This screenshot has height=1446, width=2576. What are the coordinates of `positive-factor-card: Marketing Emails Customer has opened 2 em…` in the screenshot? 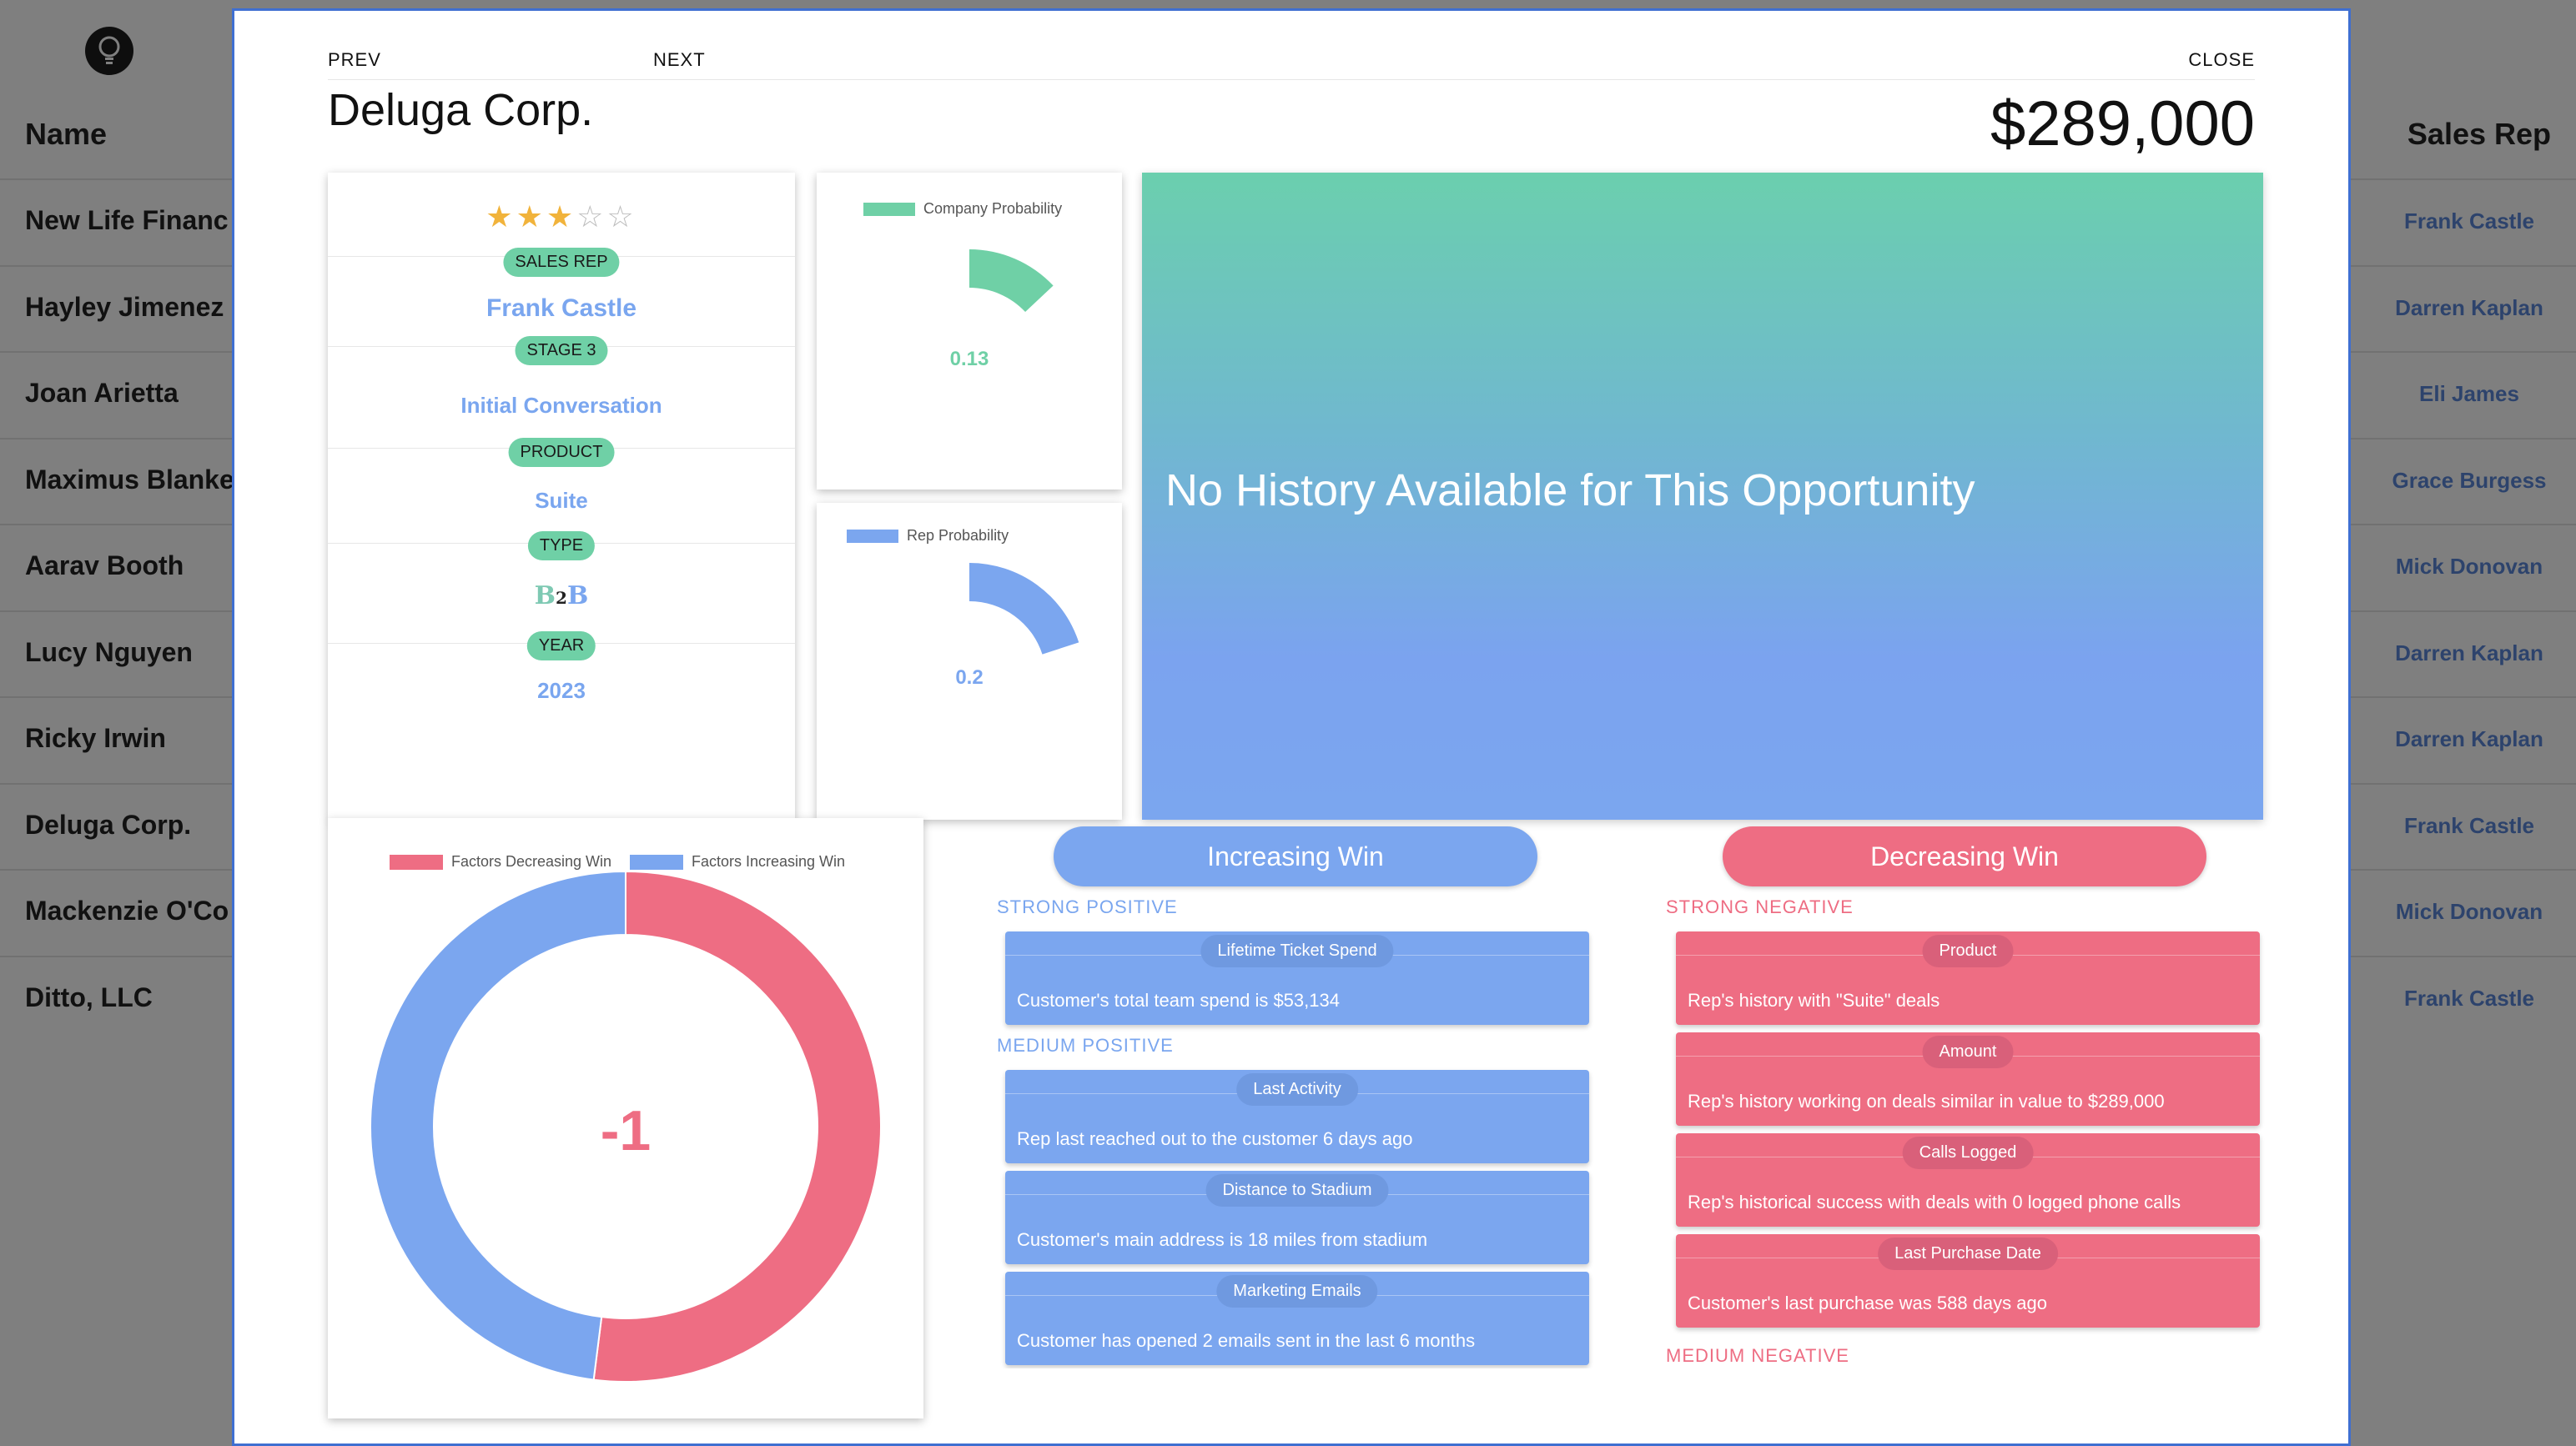 It's located at (1297, 1318).